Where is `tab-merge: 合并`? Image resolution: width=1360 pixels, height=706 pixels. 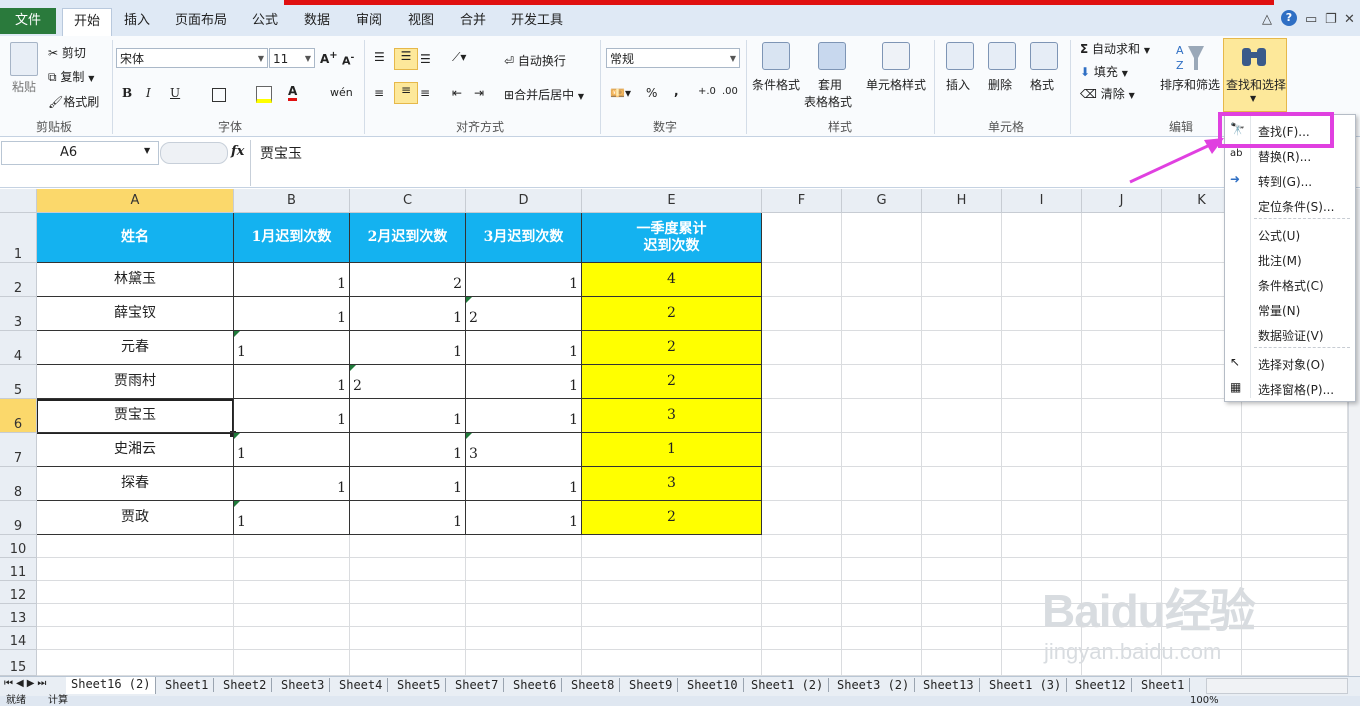
tab-merge: 合并 is located at coordinates (473, 21).